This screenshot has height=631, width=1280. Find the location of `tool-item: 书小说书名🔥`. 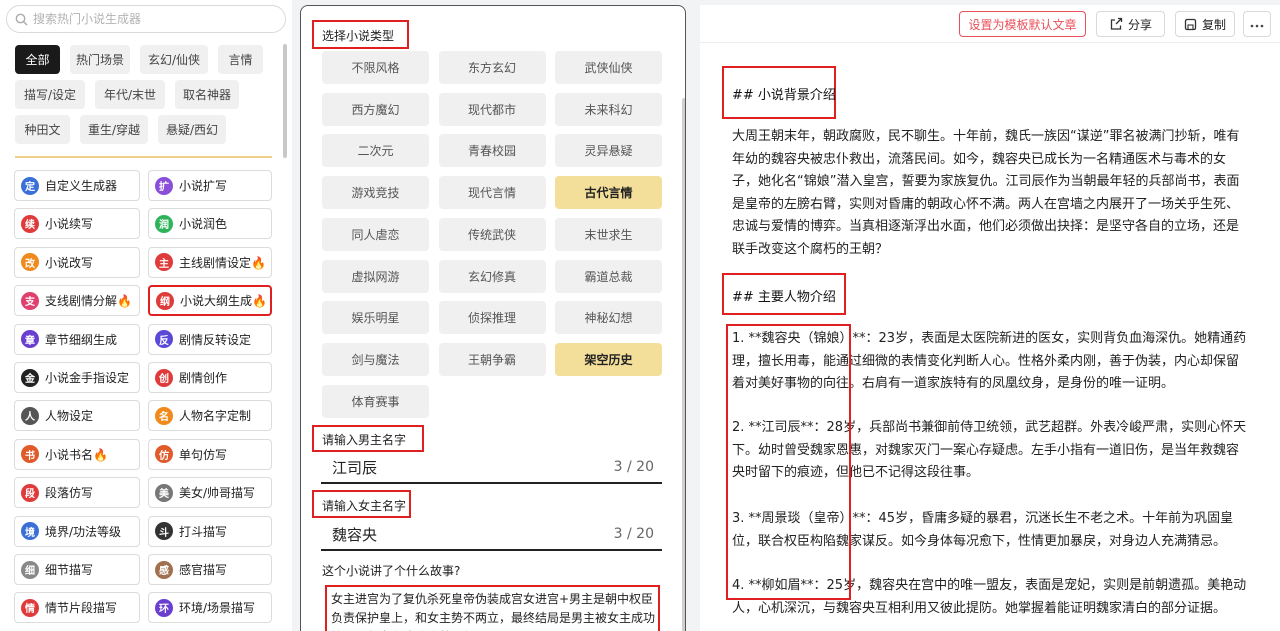

tool-item: 书小说书名🔥 is located at coordinates (77, 454).